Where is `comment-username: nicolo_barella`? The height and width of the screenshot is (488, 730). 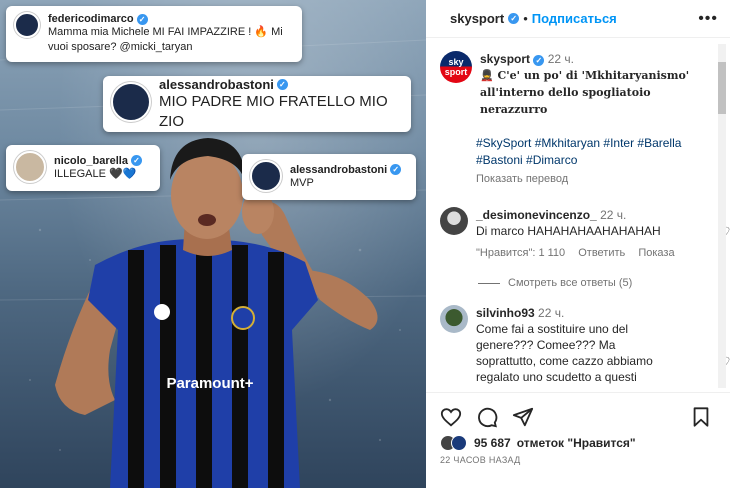
comment-username: nicolo_barella is located at coordinates (91, 160).